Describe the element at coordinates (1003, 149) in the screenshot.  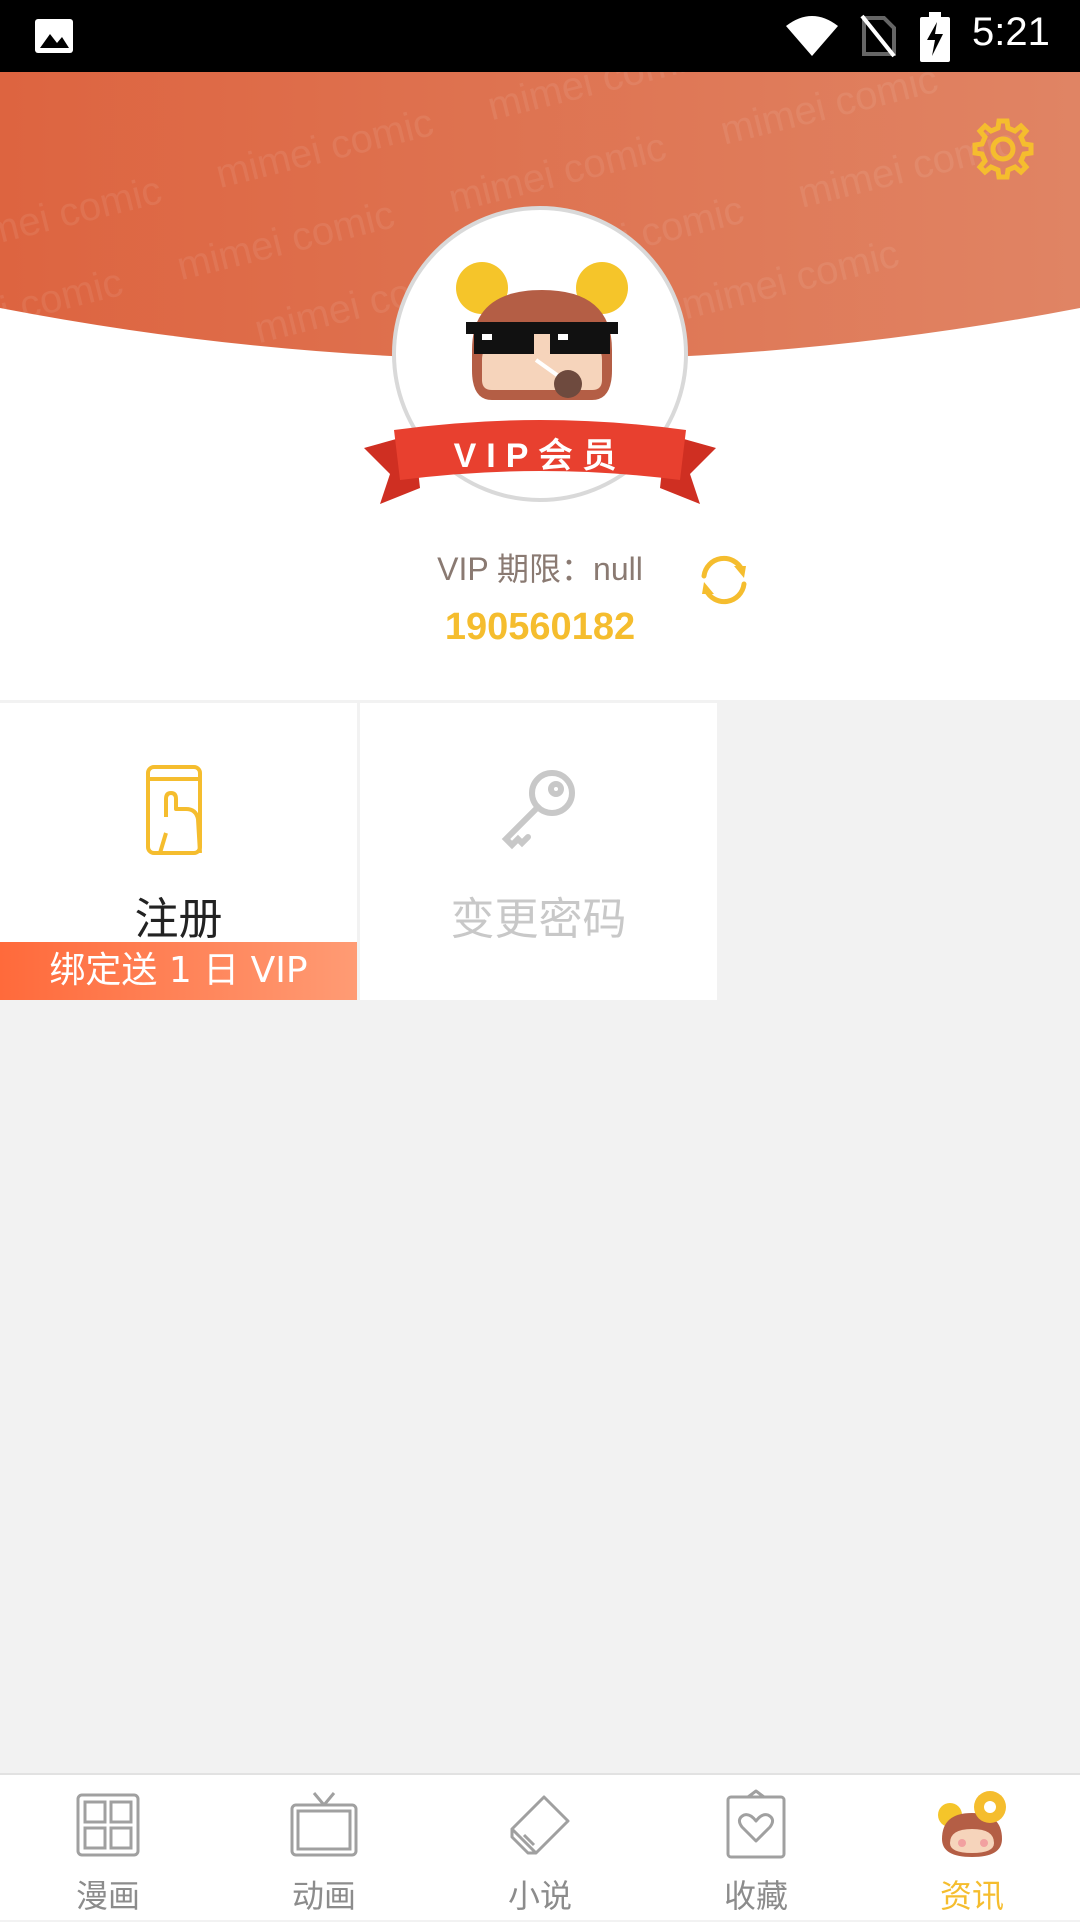
I see `gear-icon` at that location.